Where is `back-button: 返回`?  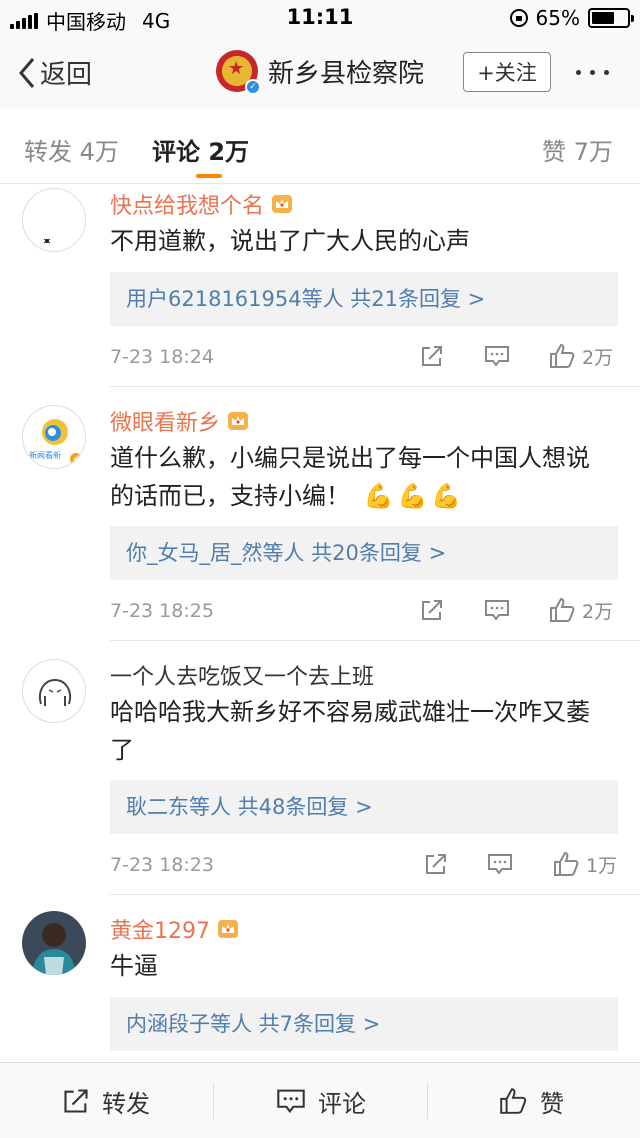
back-button: 返回 is located at coordinates (55, 72).